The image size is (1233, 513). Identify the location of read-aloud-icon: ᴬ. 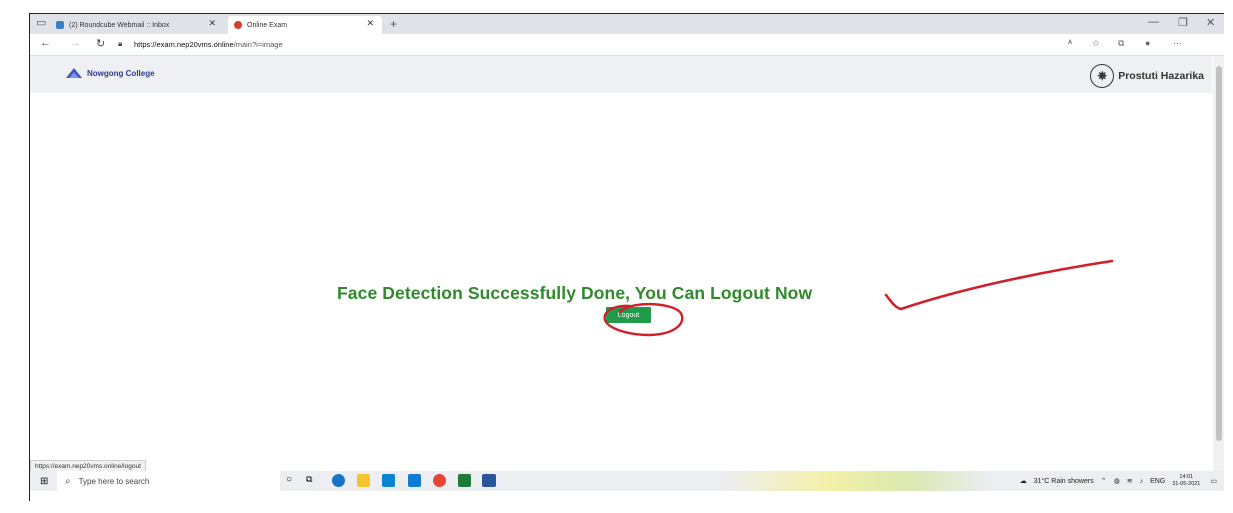
(1070, 43).